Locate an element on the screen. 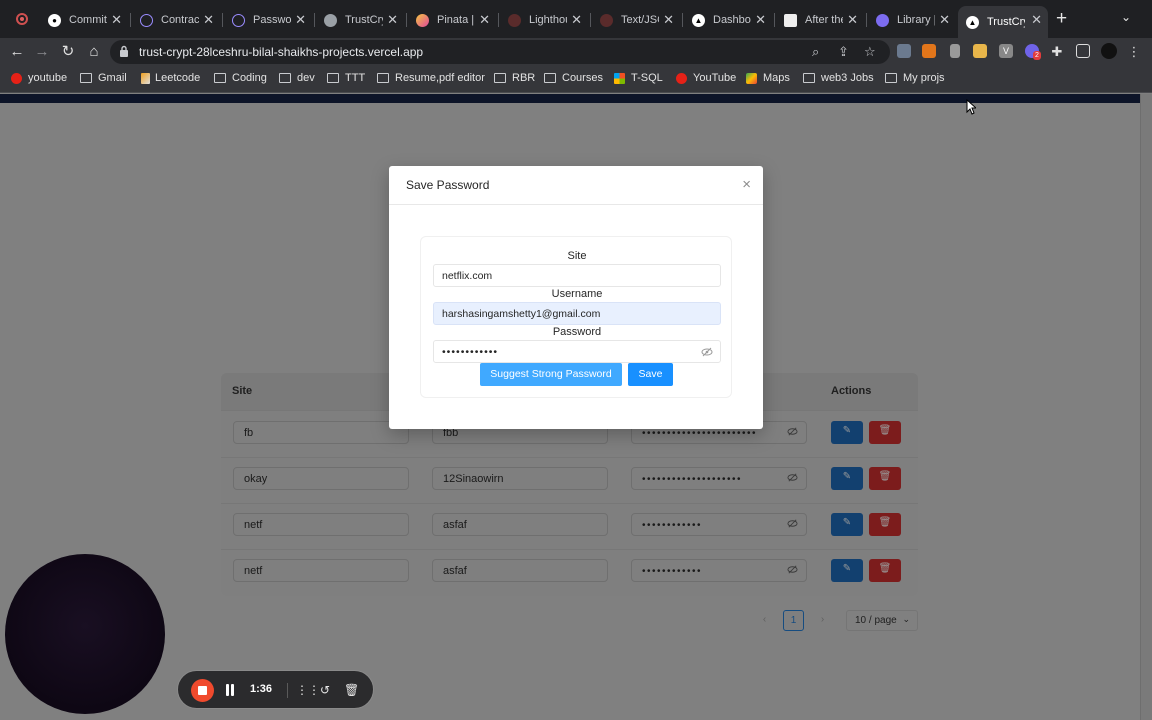 The image size is (1152, 720). page-scrollbar is located at coordinates (1146, 407).